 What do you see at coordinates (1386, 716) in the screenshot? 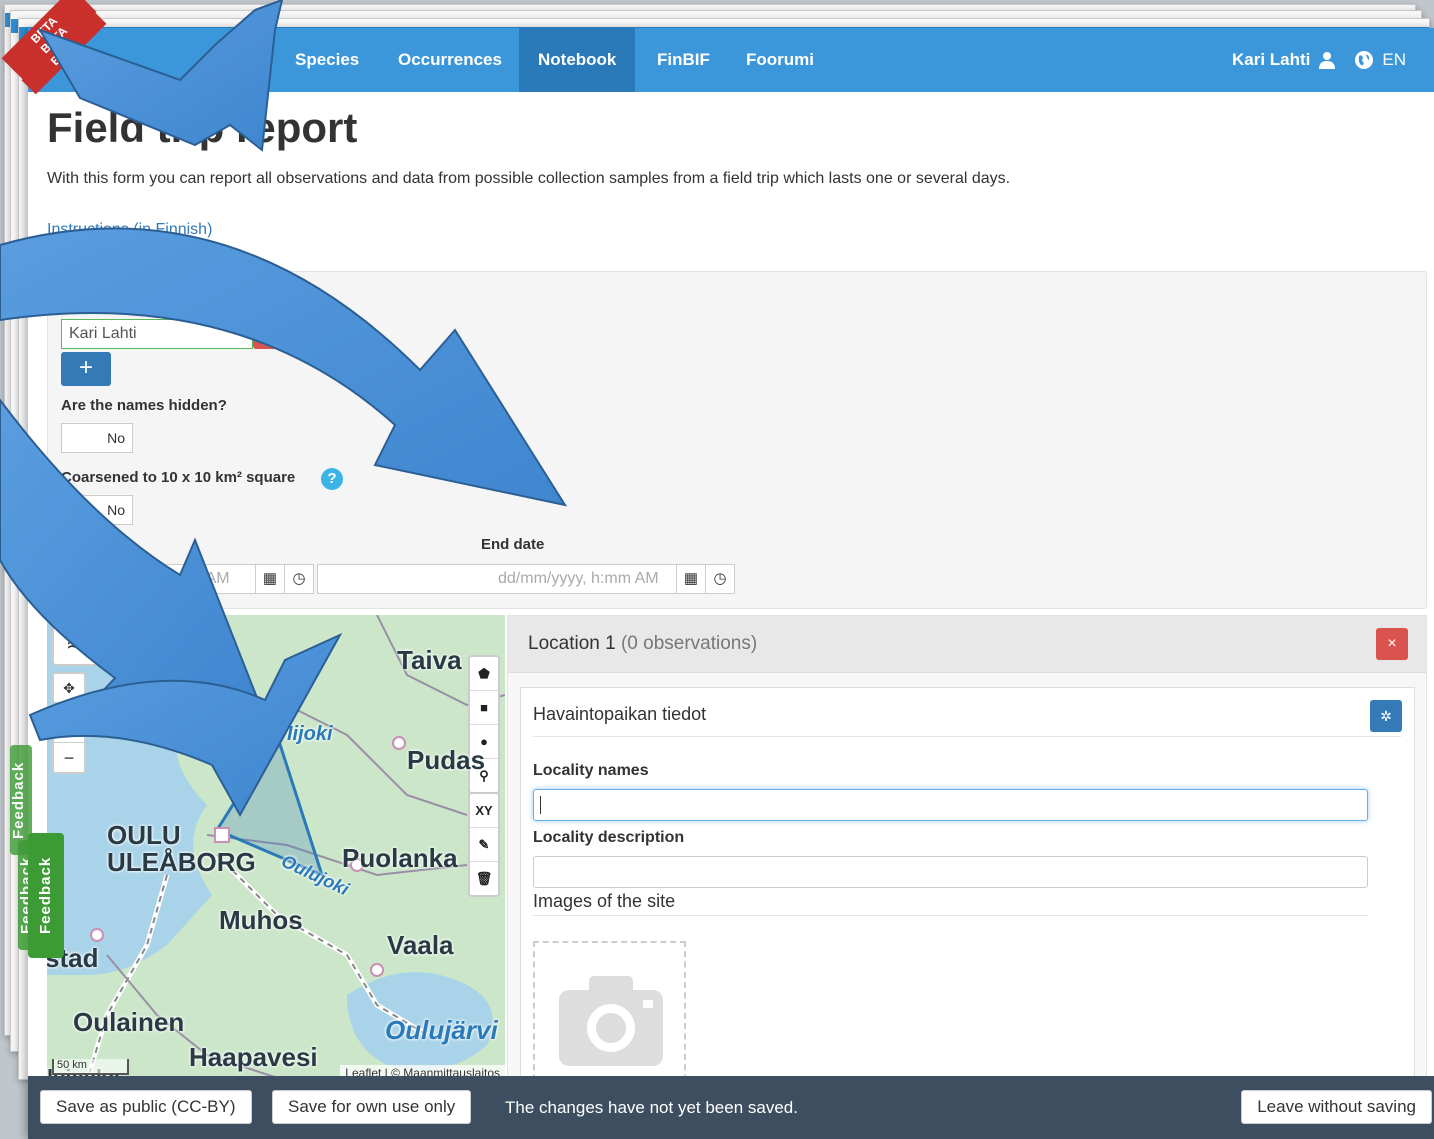
I see `gear-icon: ✲` at bounding box center [1386, 716].